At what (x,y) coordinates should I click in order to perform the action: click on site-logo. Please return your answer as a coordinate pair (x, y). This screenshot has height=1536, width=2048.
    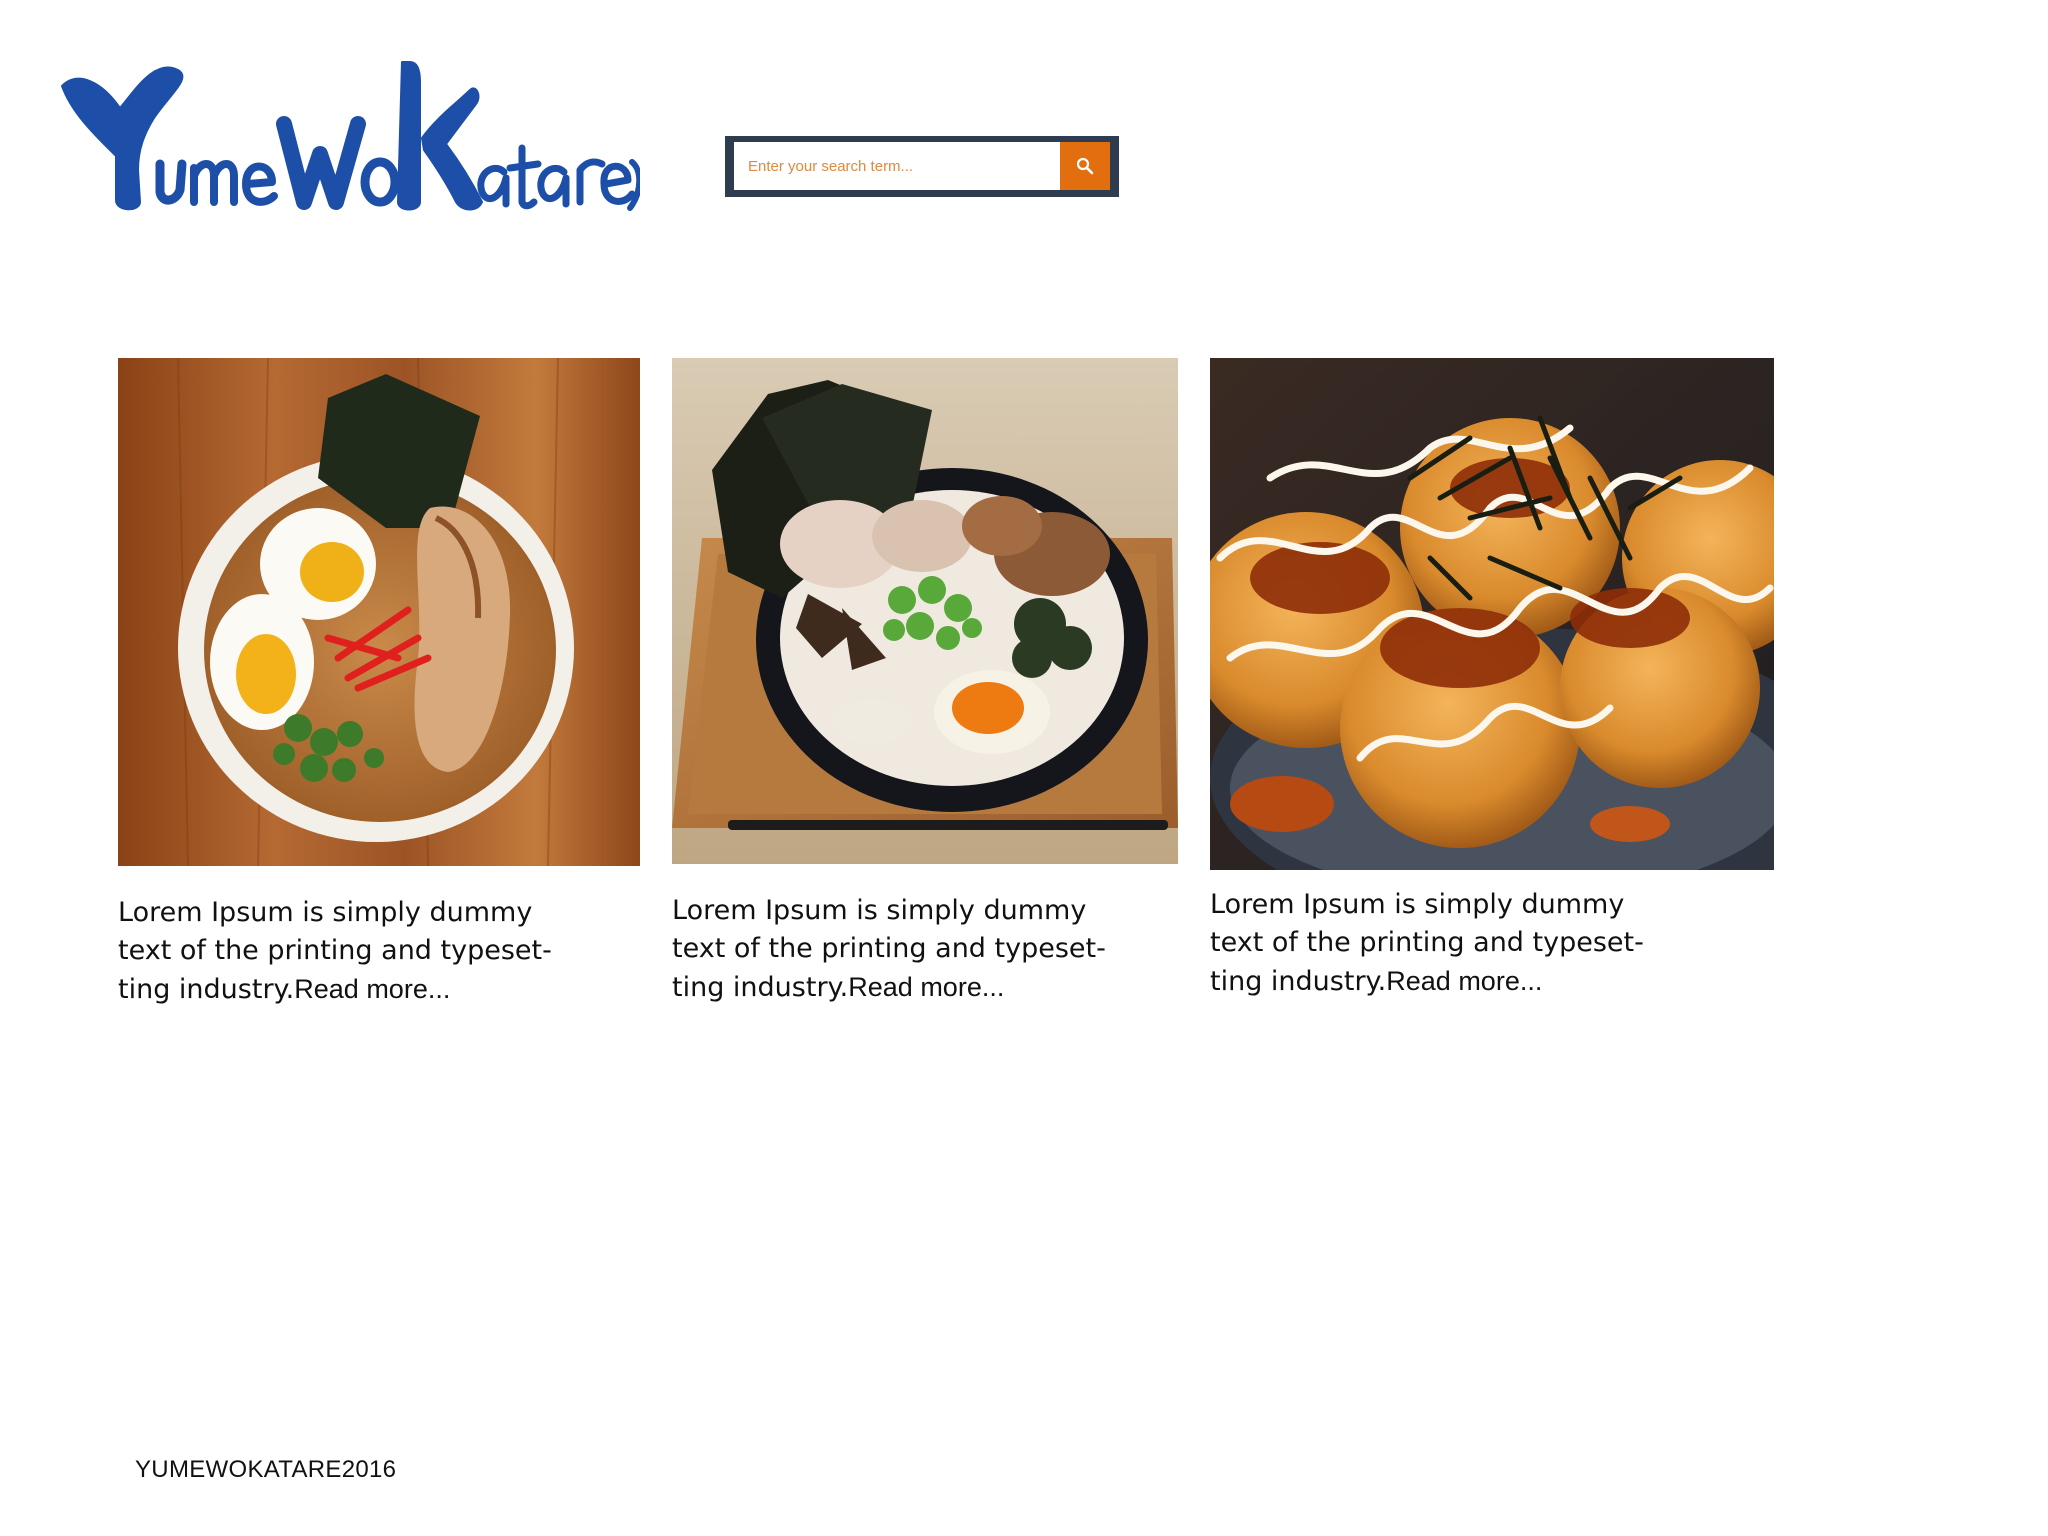
    Looking at the image, I should click on (349, 137).